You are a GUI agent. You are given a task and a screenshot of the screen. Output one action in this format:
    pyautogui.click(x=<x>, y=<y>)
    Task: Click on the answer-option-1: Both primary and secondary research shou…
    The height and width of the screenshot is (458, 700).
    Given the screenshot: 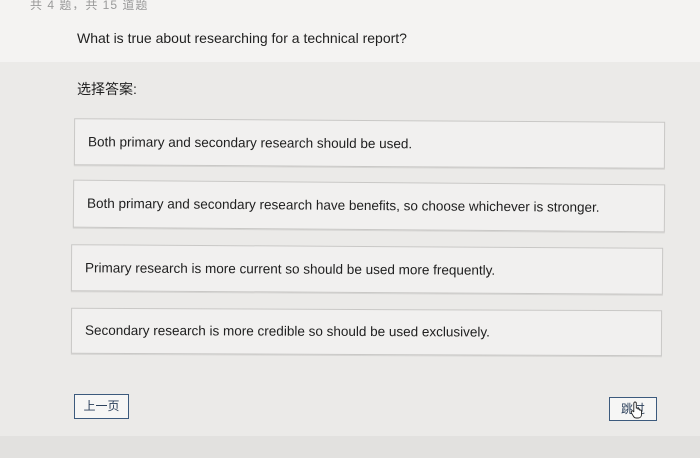 What is the action you would take?
    pyautogui.click(x=369, y=143)
    